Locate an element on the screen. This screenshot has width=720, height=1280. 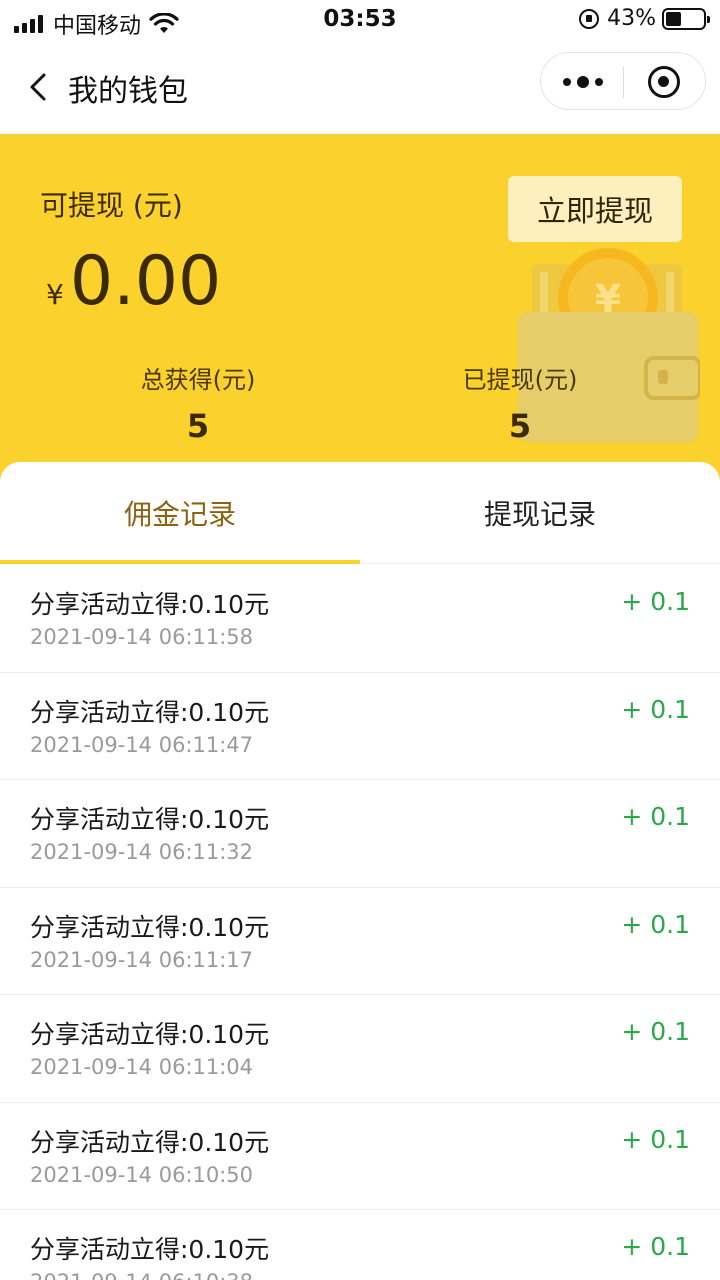
more-dots-icon is located at coordinates (583, 82).